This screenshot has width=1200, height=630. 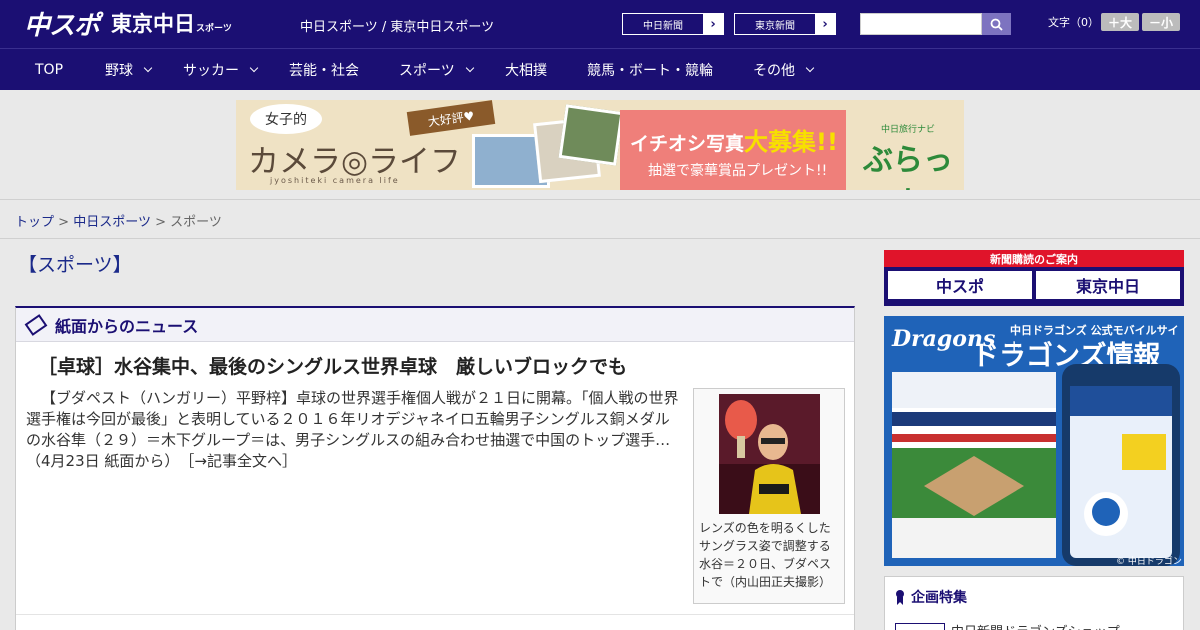 I want to click on banner-title: カメラ◎ライフ, so click(x=355, y=162).